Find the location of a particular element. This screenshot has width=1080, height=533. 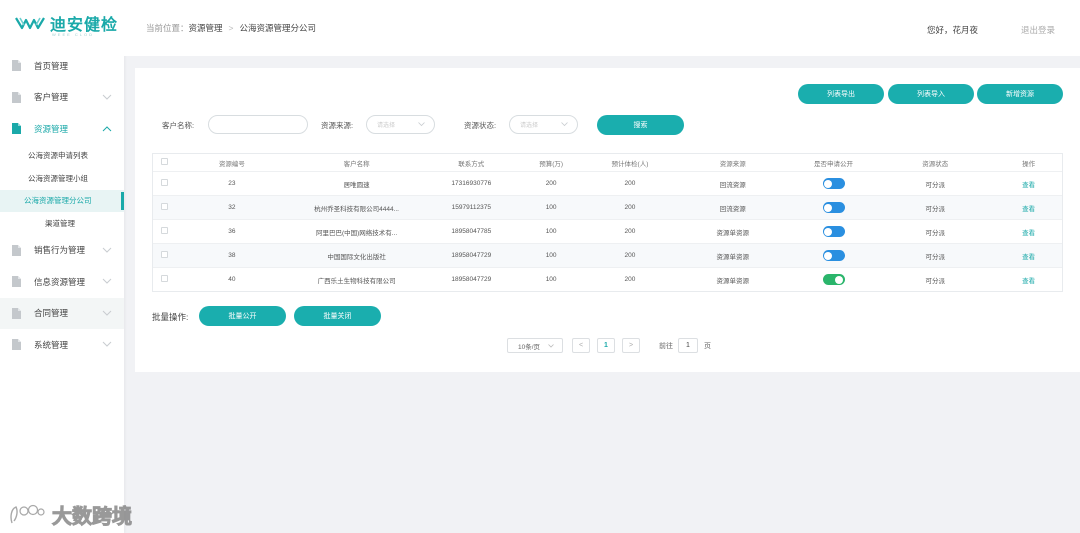

breadcrumb-prefix: 当前位置： is located at coordinates (167, 28).